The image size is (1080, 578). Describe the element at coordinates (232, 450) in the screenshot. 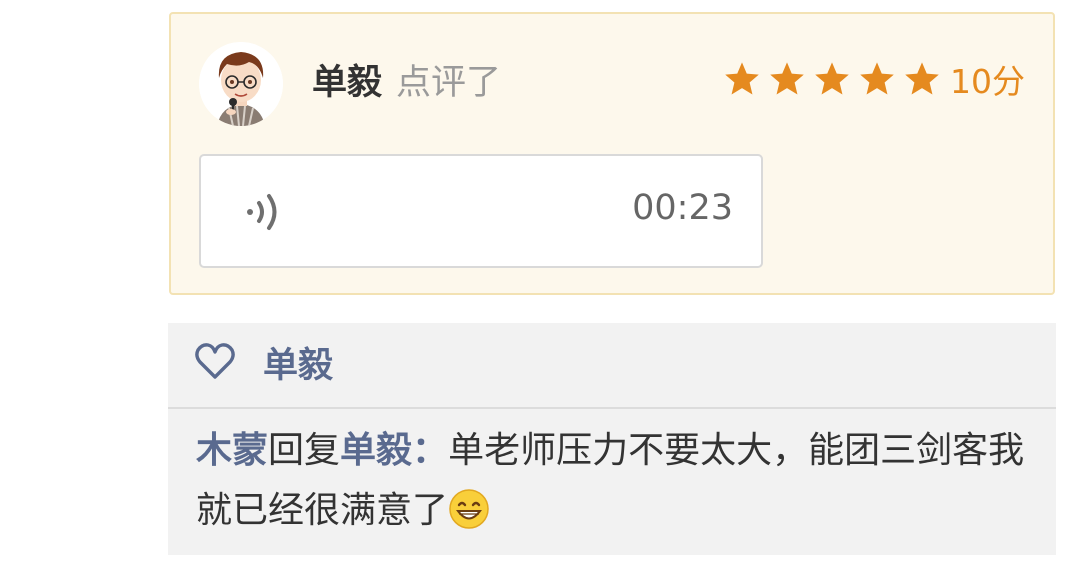

I see `reply-author: 木蒙` at that location.